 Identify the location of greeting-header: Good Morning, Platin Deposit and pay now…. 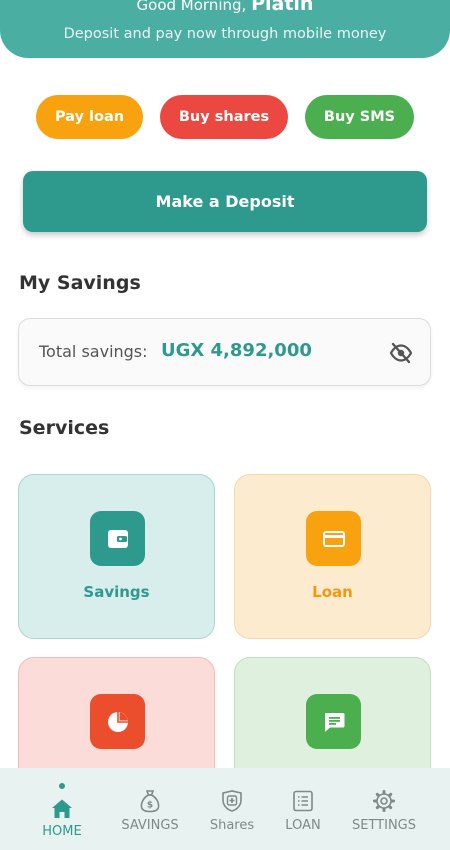
(225, 29).